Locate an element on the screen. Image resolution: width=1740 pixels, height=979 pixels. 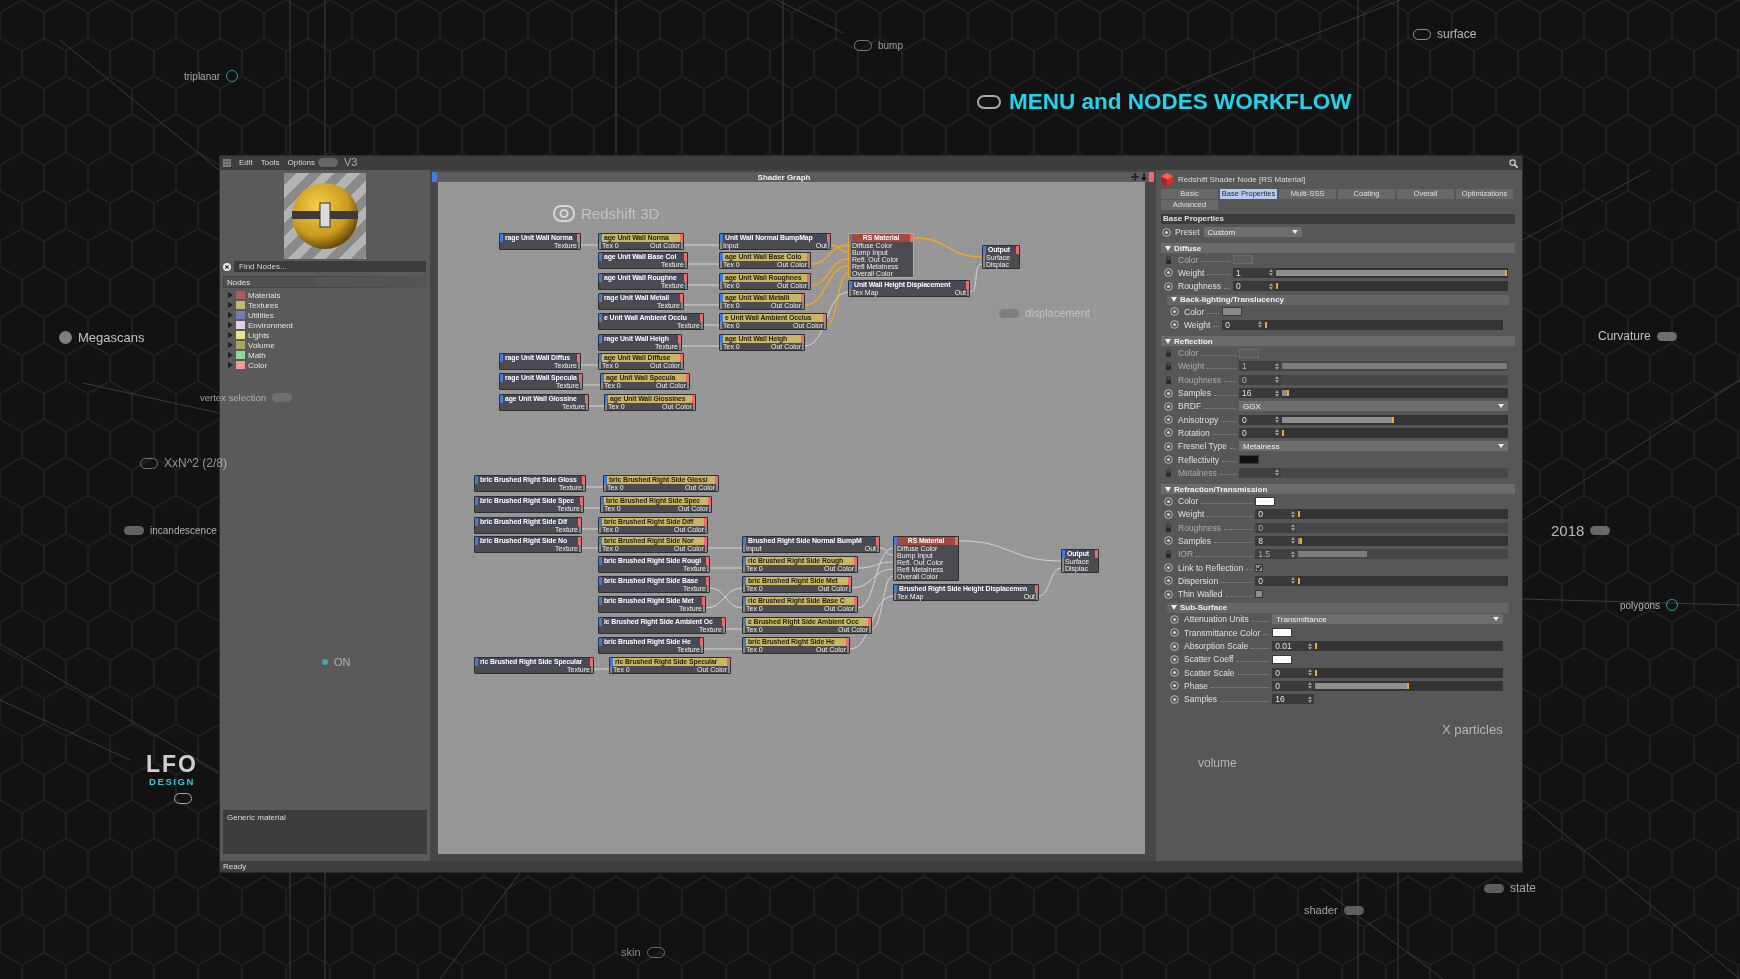
tree-item: Materials is located at coordinates (253, 295).